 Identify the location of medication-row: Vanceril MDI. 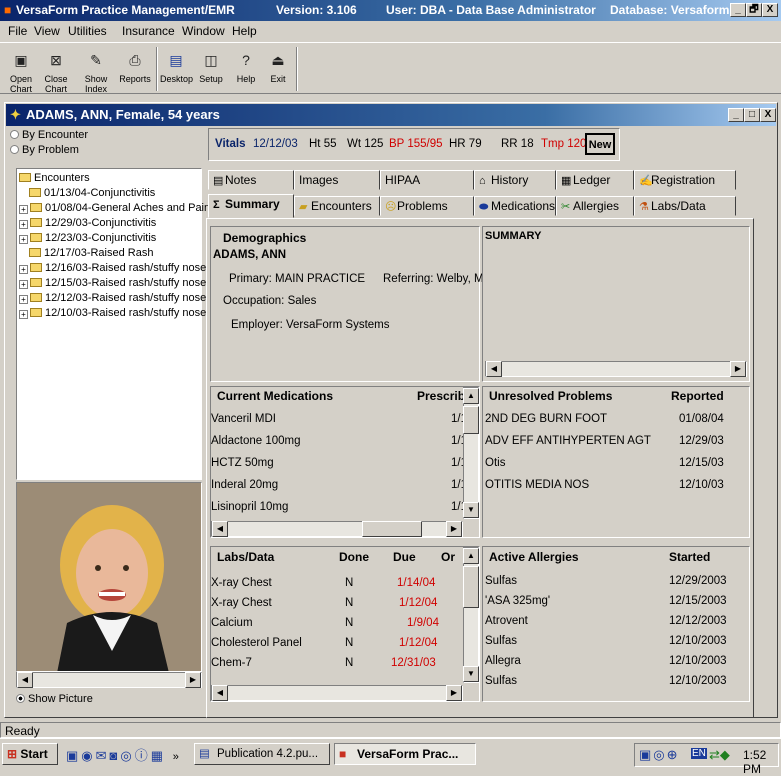
(243, 419).